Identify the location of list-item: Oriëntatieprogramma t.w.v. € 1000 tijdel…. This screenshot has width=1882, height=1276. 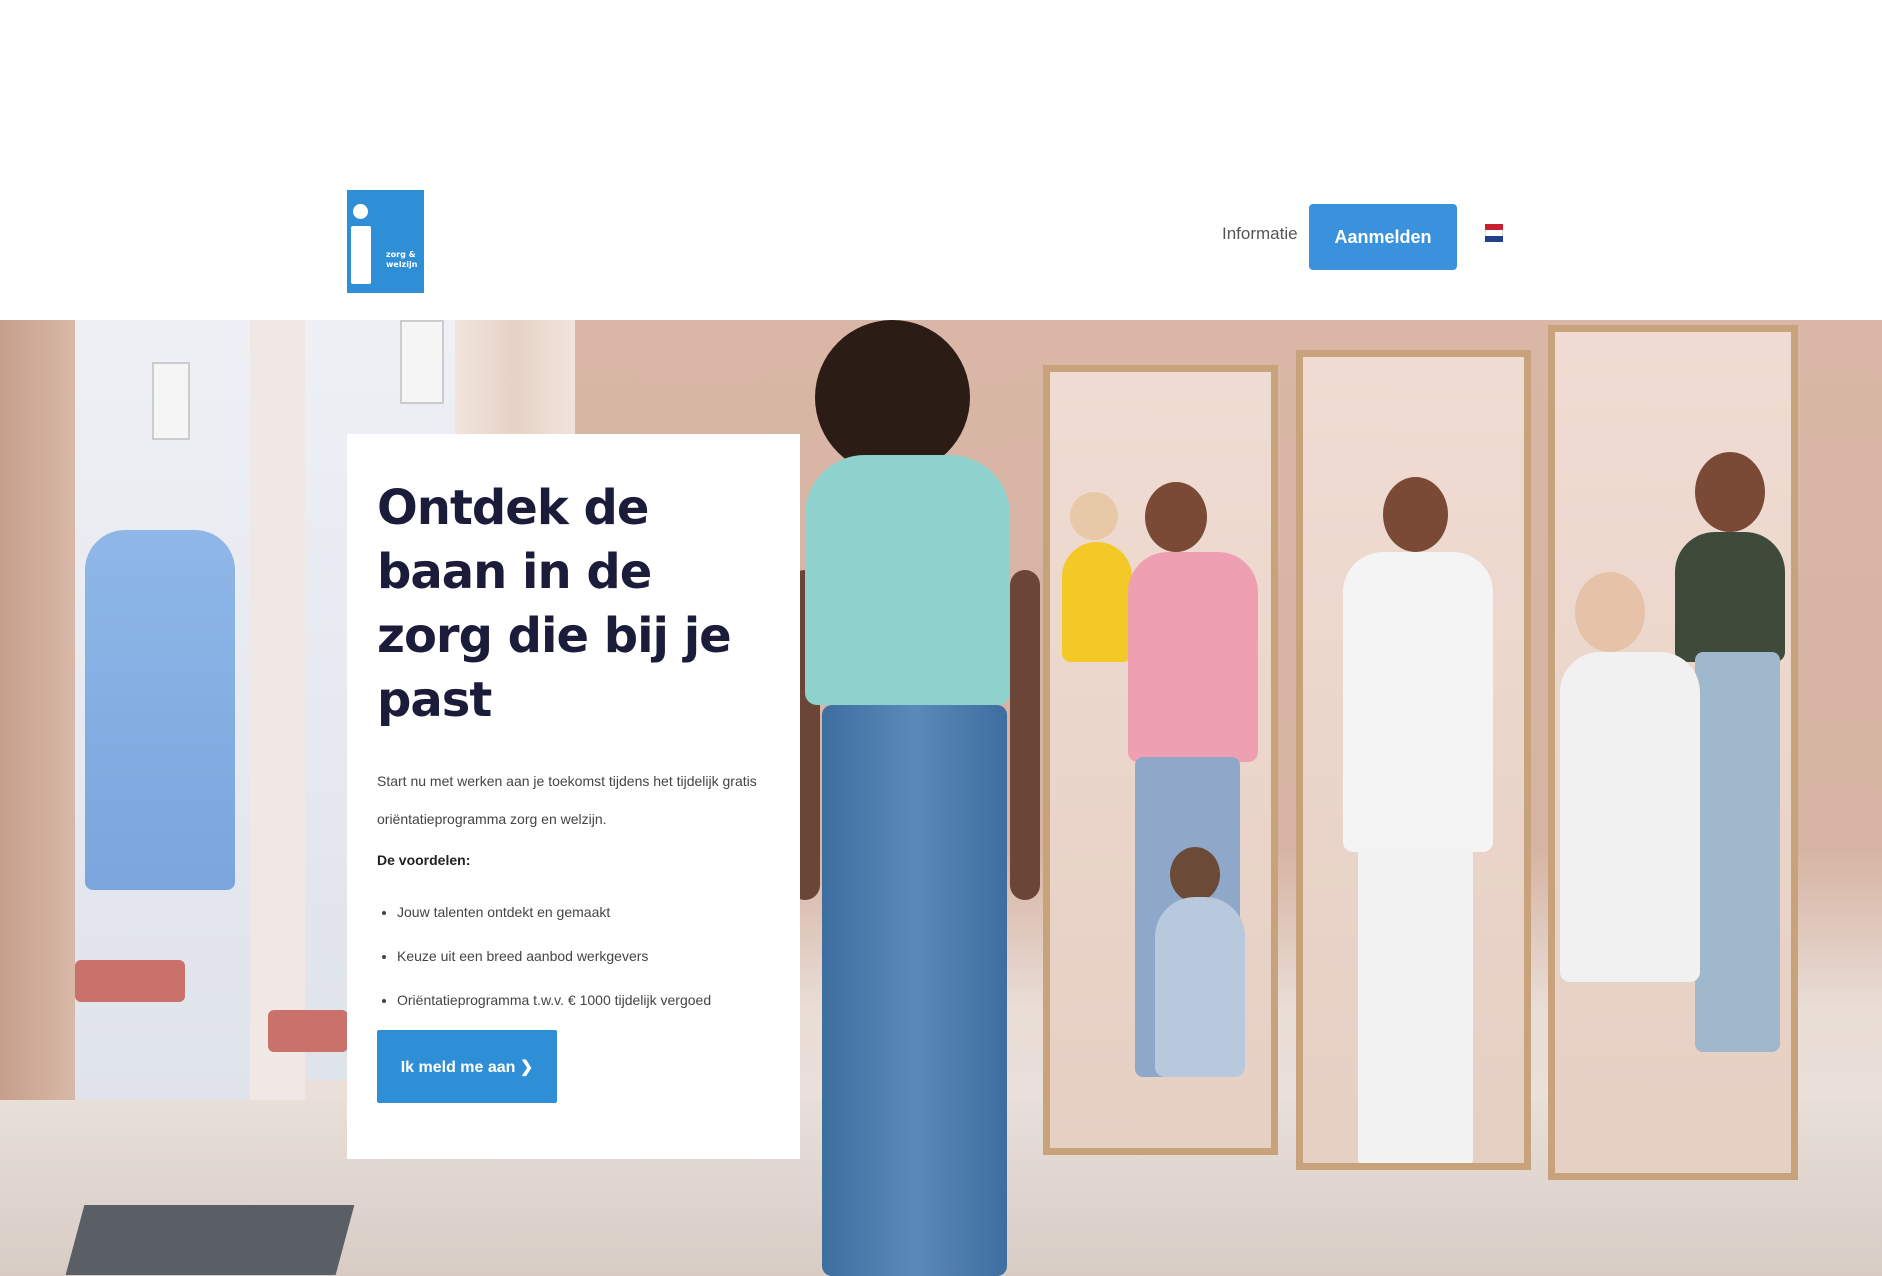
(583, 1000).